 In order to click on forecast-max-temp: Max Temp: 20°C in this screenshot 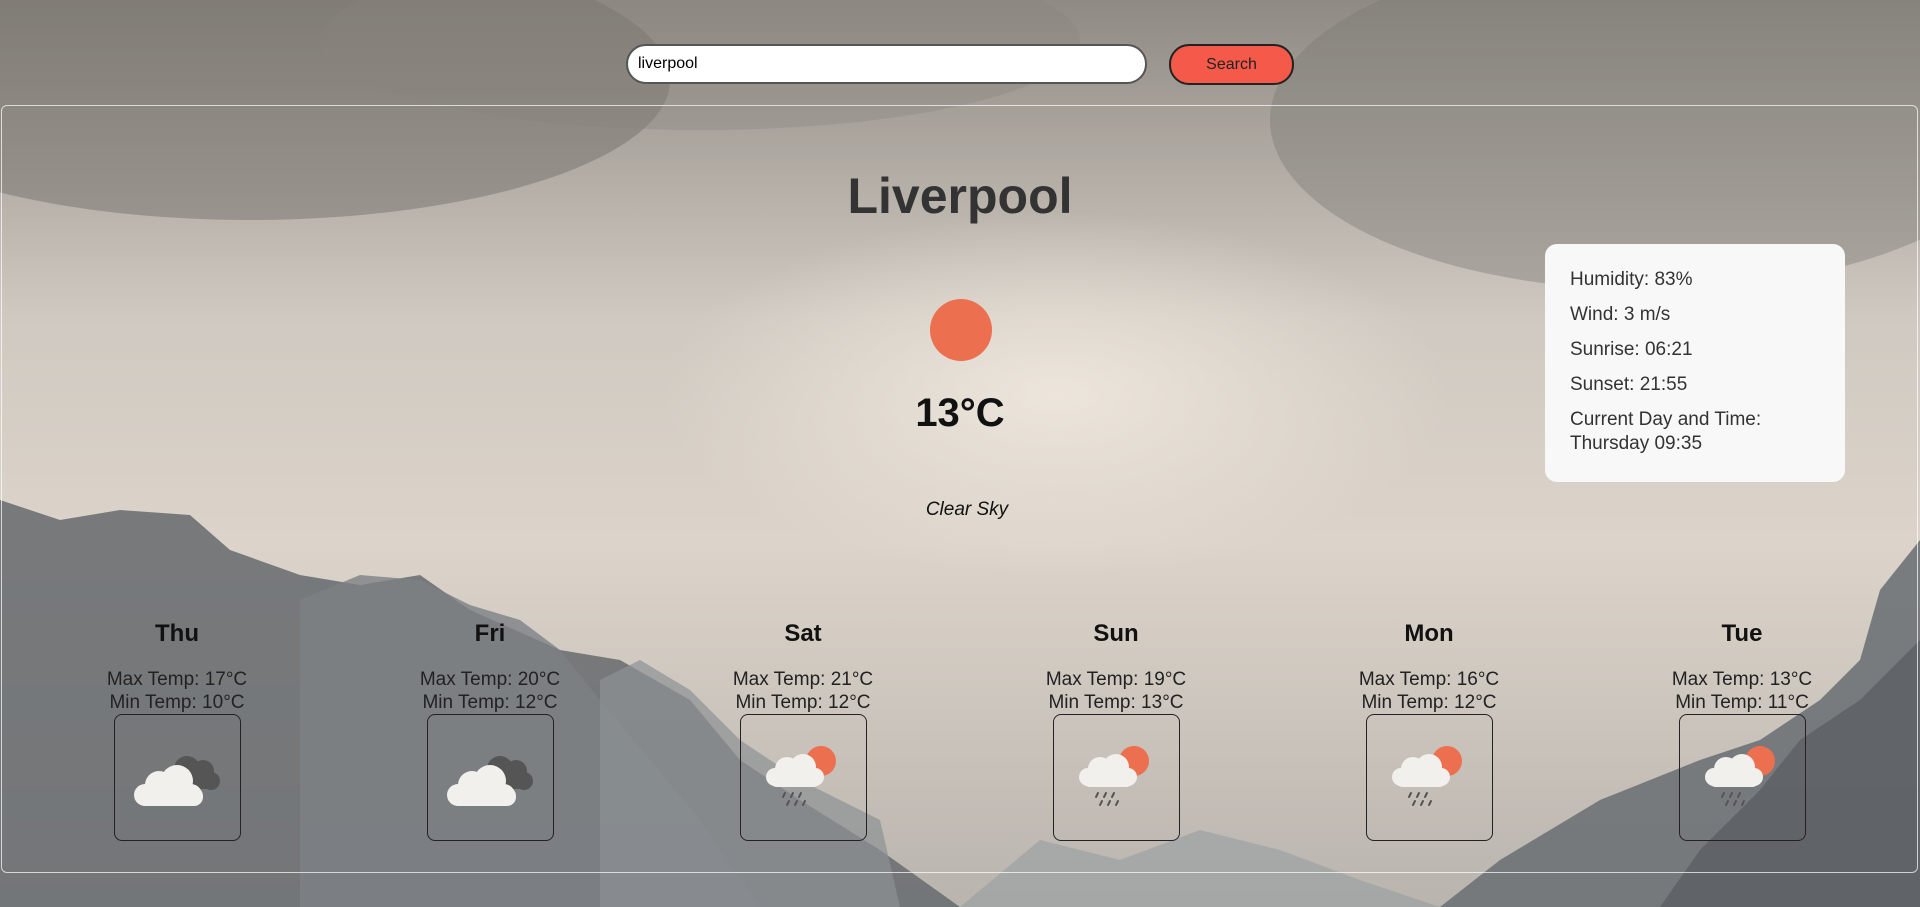, I will do `click(490, 679)`.